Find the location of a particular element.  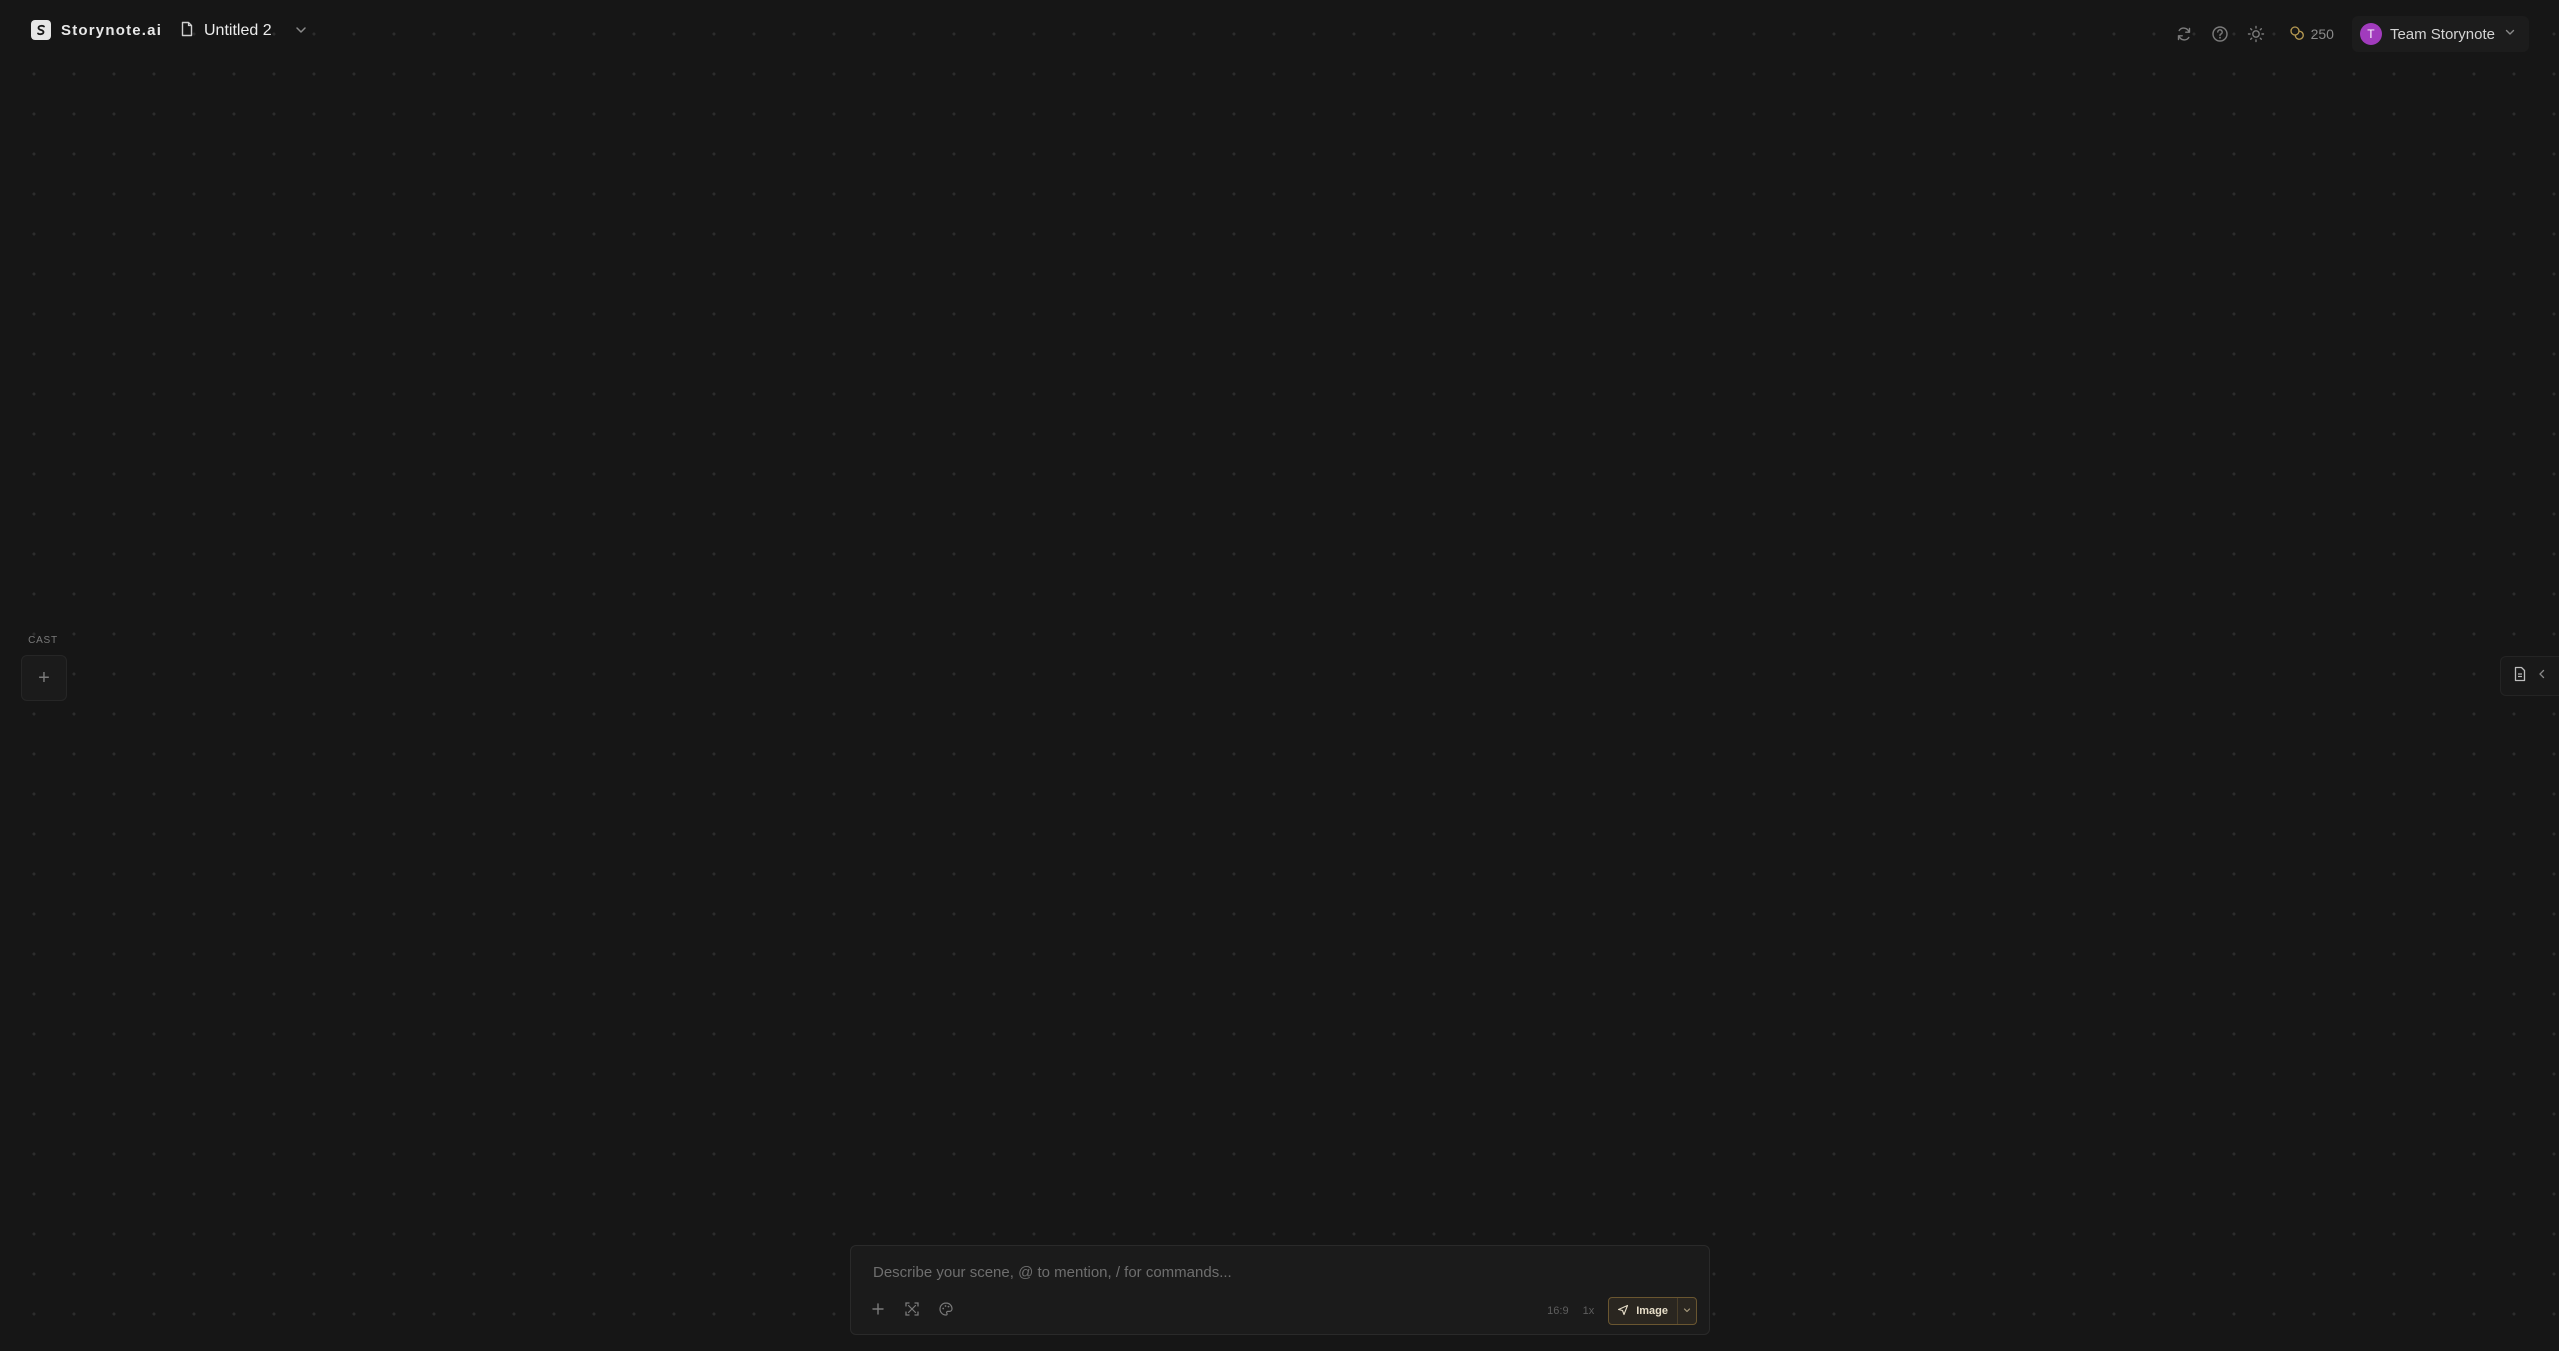

plus-icon: + is located at coordinates (44, 677).